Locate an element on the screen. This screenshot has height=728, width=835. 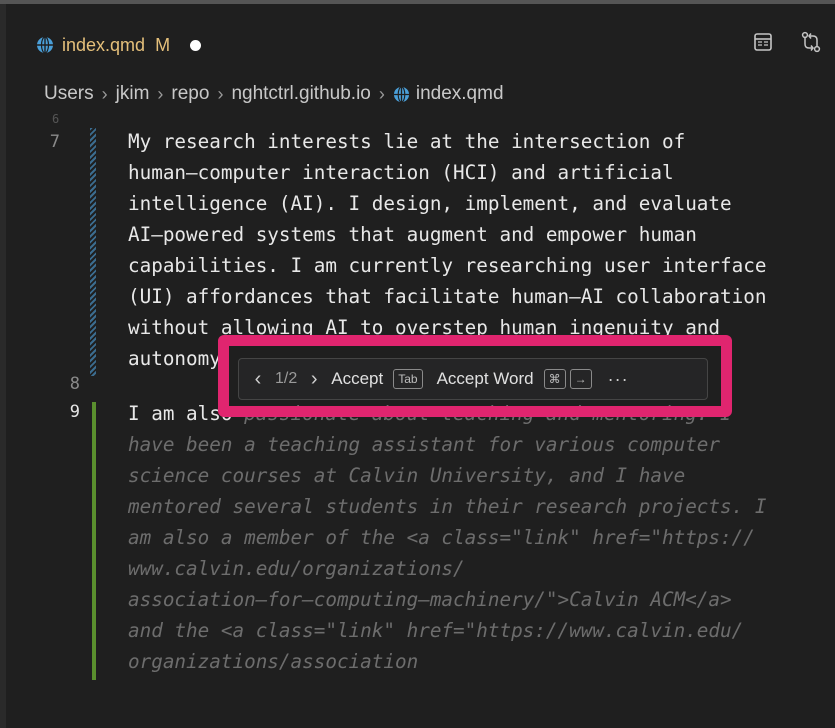
inline-suggestion-toolbar: ‹ 1/2 › Accept Tab Accept Word ⌘ → ··· is located at coordinates (473, 379).